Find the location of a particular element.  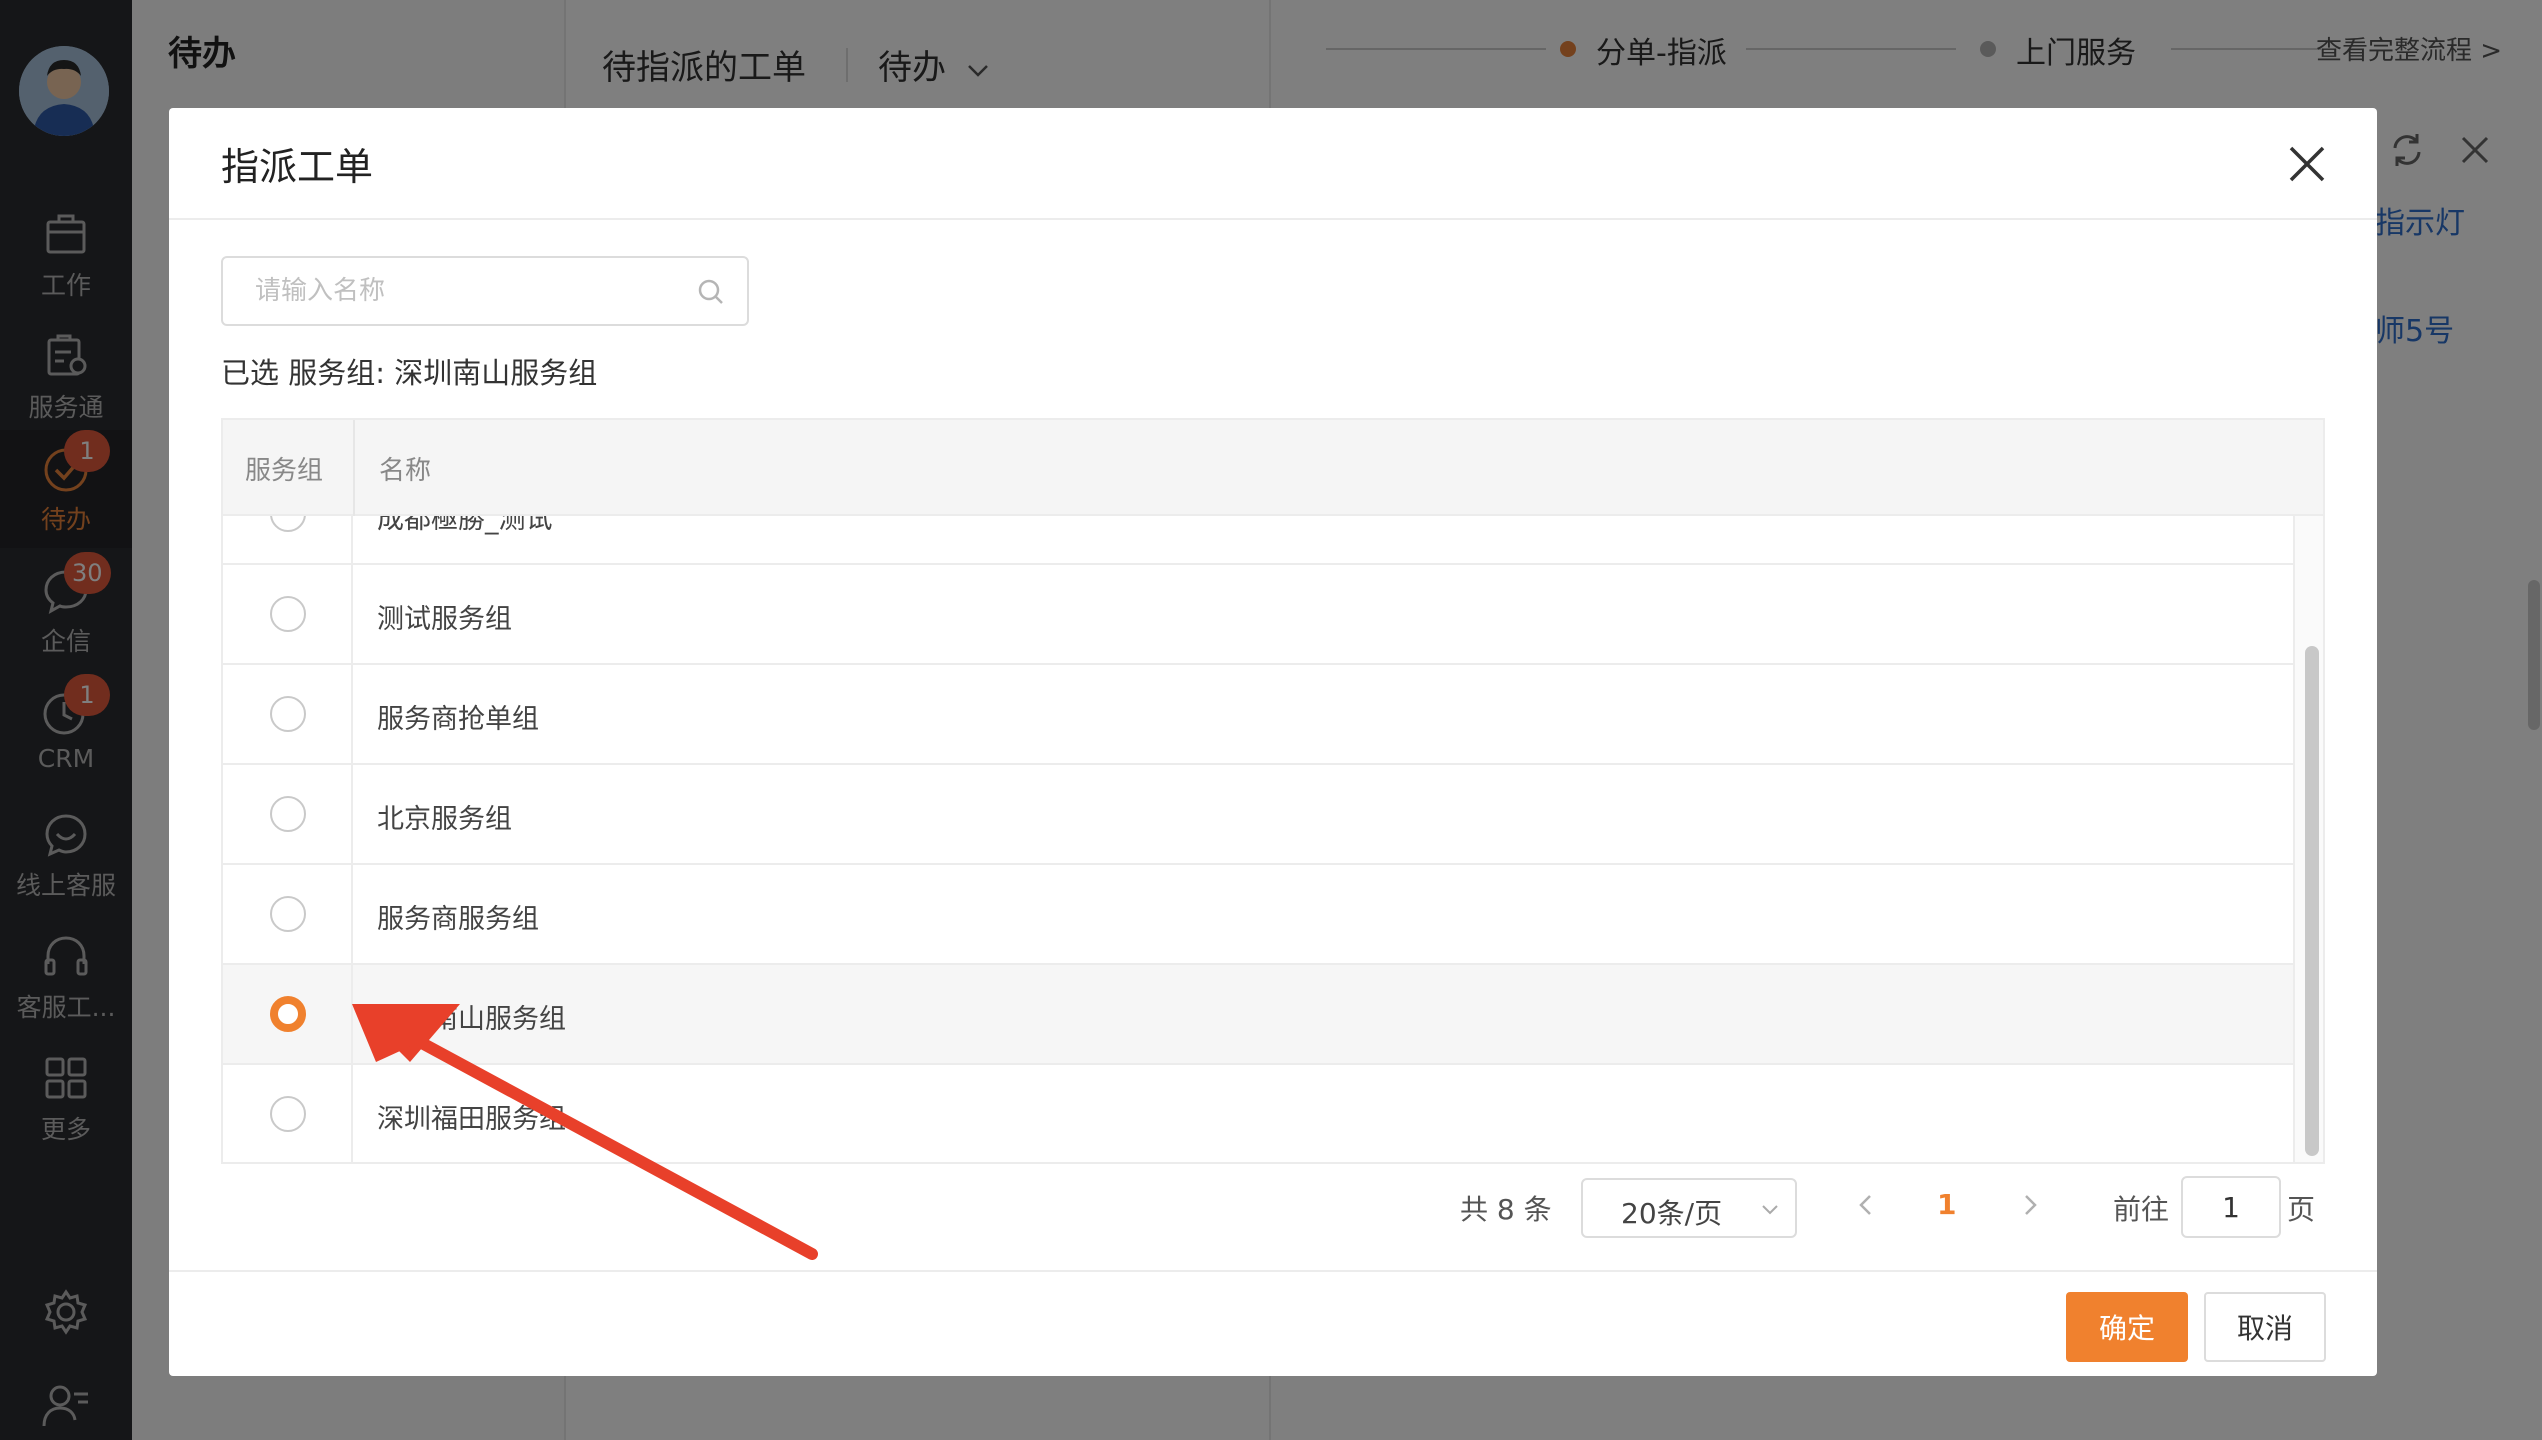

chevron-left-icon is located at coordinates (1866, 1205).